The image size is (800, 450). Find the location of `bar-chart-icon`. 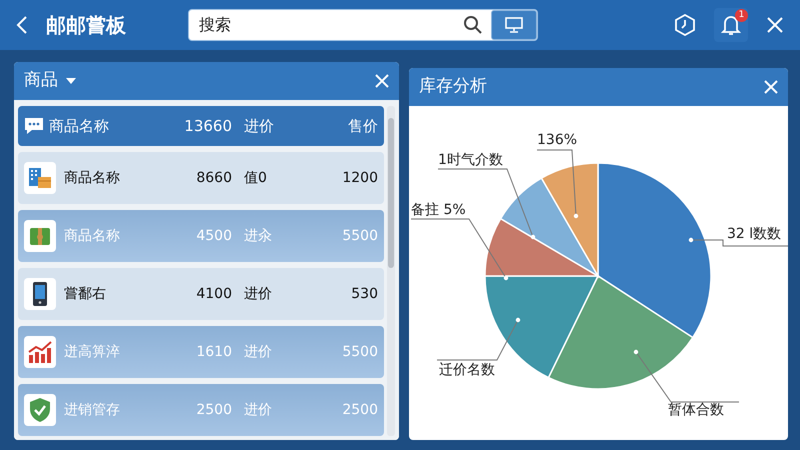

bar-chart-icon is located at coordinates (40, 352).